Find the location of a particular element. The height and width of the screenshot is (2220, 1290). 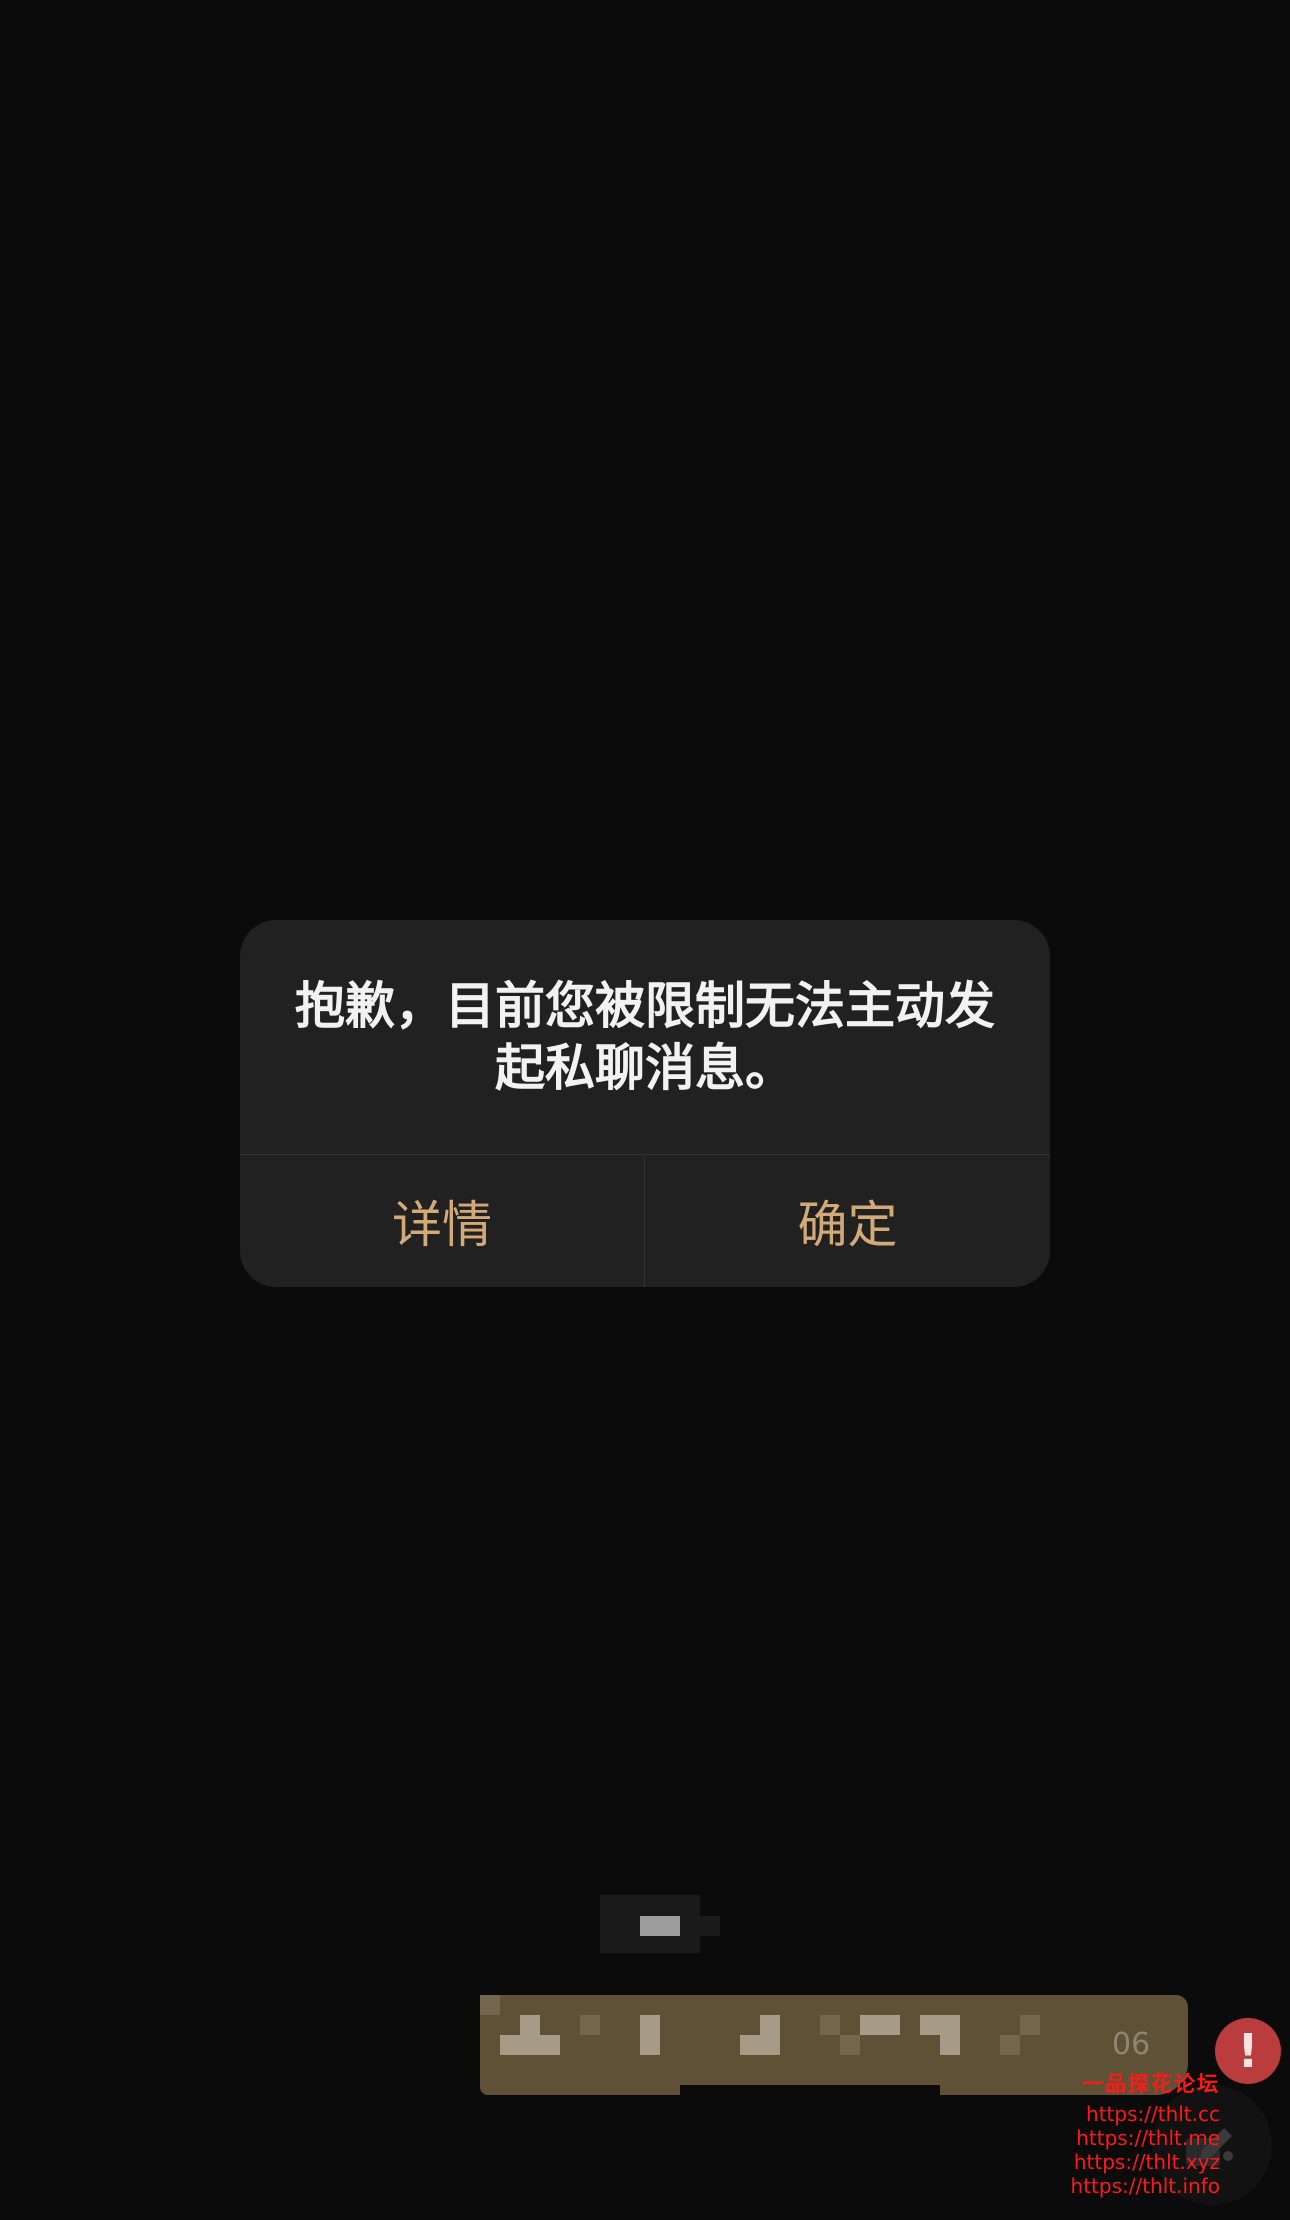

watermark-url: https://thlt.me is located at coordinates (1148, 2138).